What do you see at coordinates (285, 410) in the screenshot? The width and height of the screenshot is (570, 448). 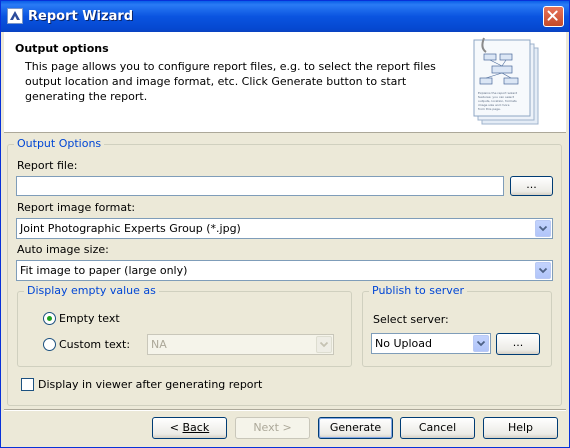 I see `footer-divider` at bounding box center [285, 410].